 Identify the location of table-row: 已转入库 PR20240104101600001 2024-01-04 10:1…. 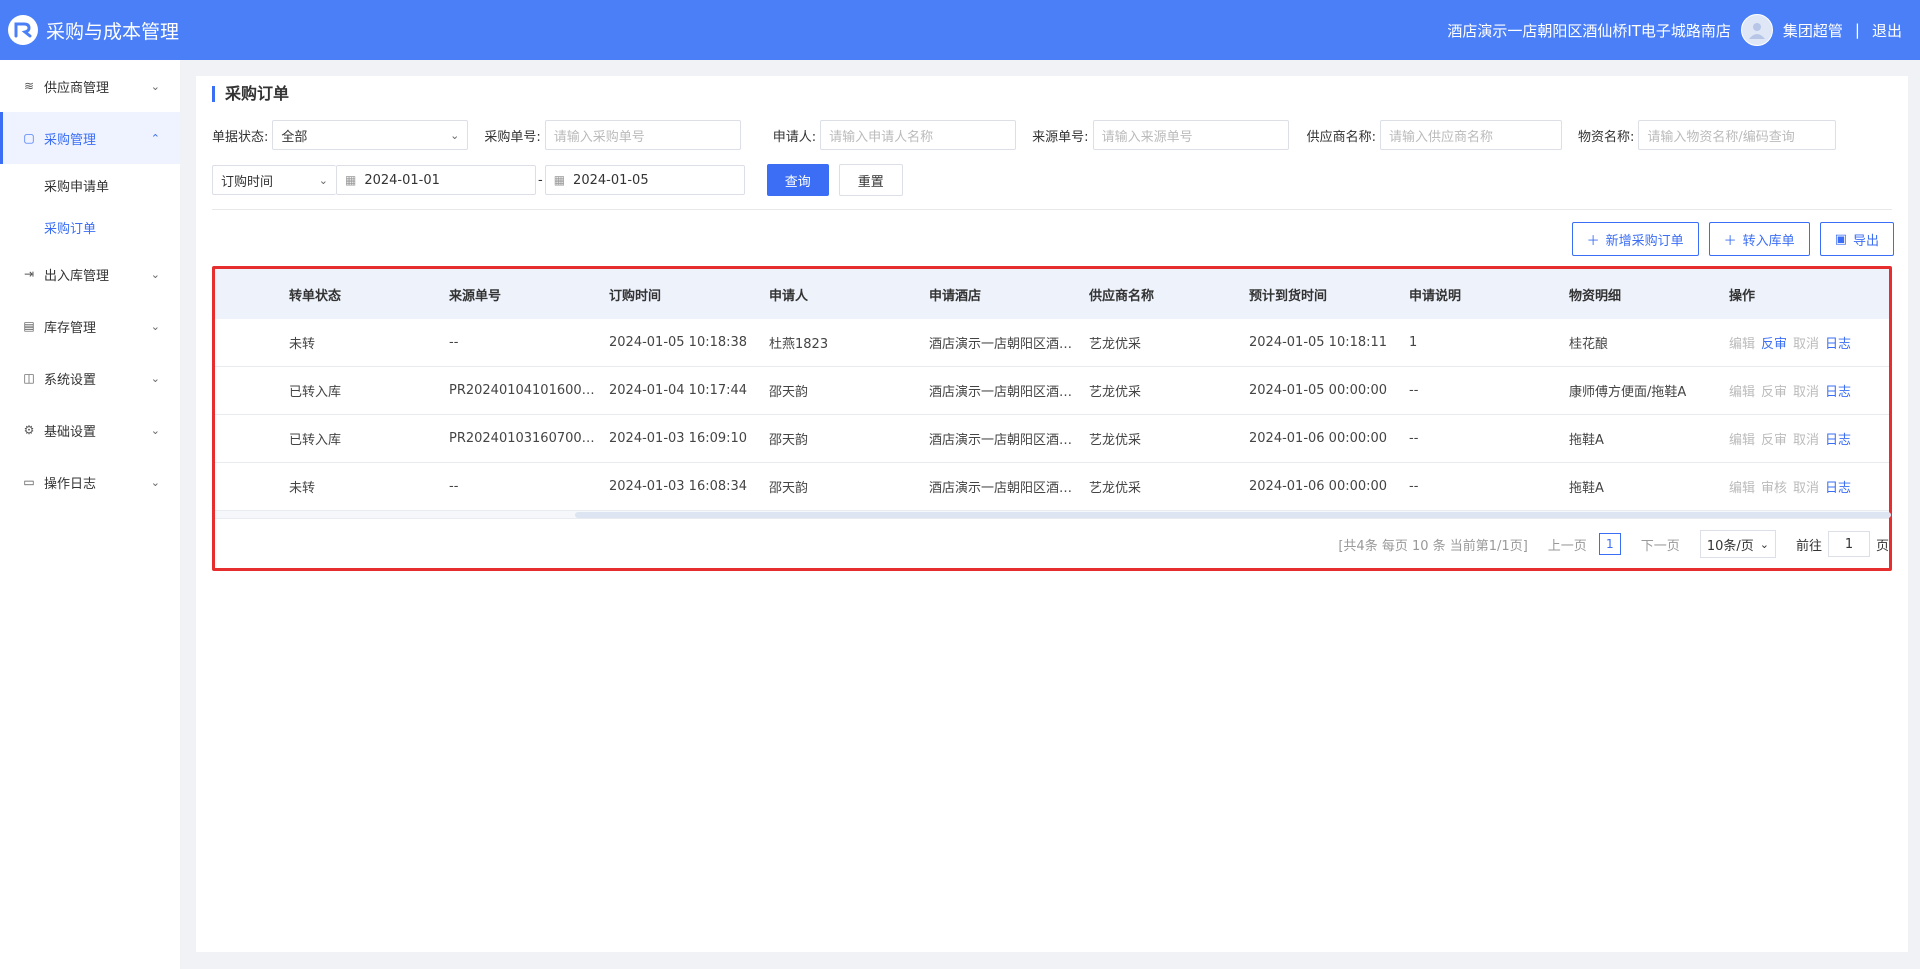
(1052, 391).